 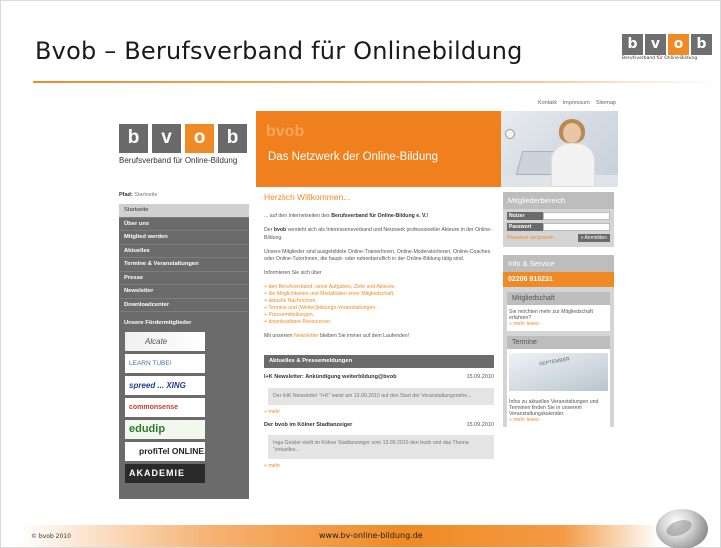 What do you see at coordinates (165, 473) in the screenshot?
I see `sponsor-logo-akademie: AKADEMIE` at bounding box center [165, 473].